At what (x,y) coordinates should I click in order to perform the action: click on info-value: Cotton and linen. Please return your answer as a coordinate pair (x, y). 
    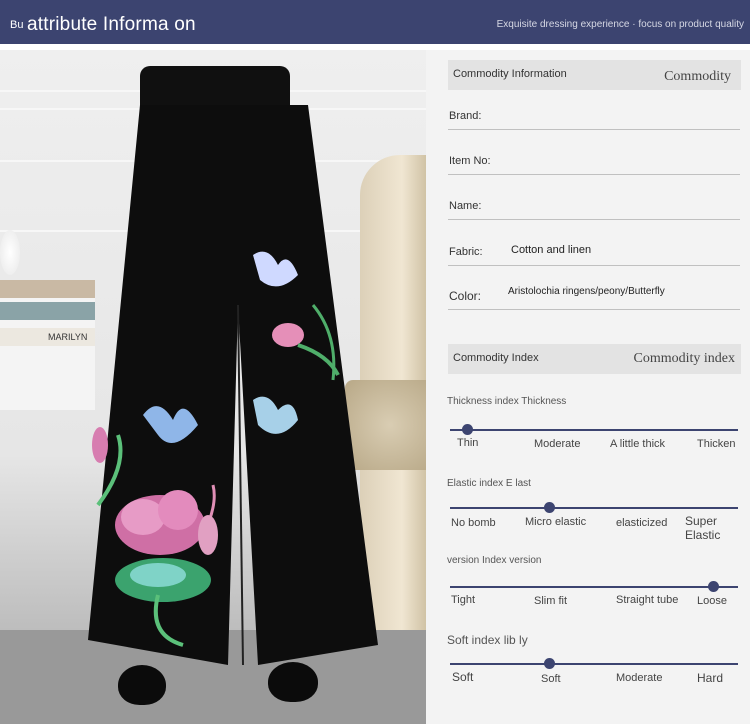
    Looking at the image, I should click on (551, 250).